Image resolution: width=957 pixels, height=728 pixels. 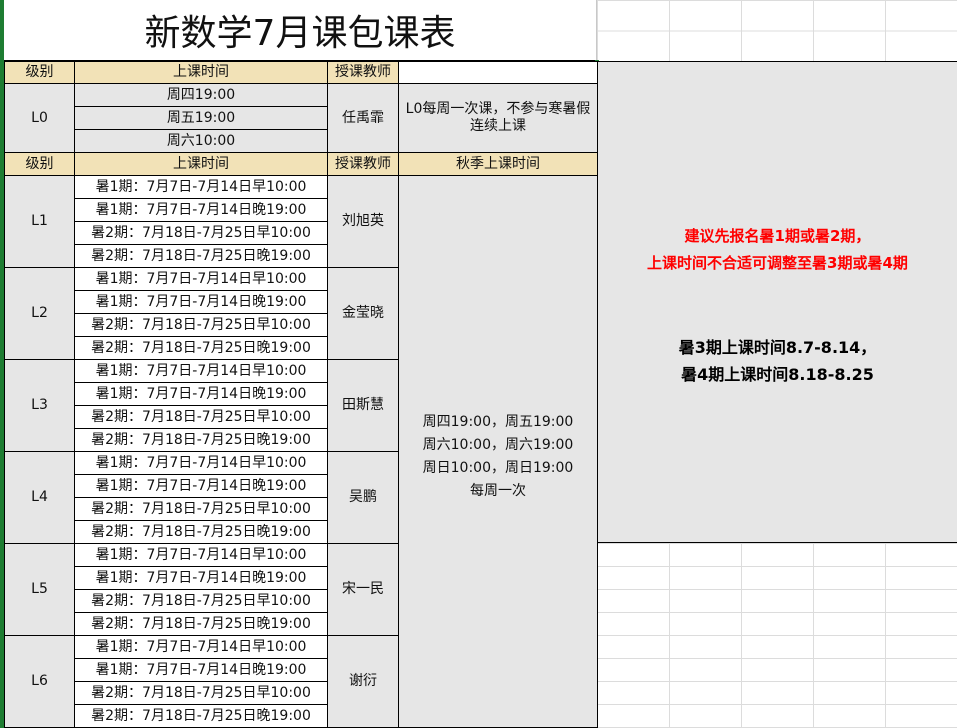 What do you see at coordinates (498, 164) in the screenshot?
I see `header-fall-time: 秋季上课时间` at bounding box center [498, 164].